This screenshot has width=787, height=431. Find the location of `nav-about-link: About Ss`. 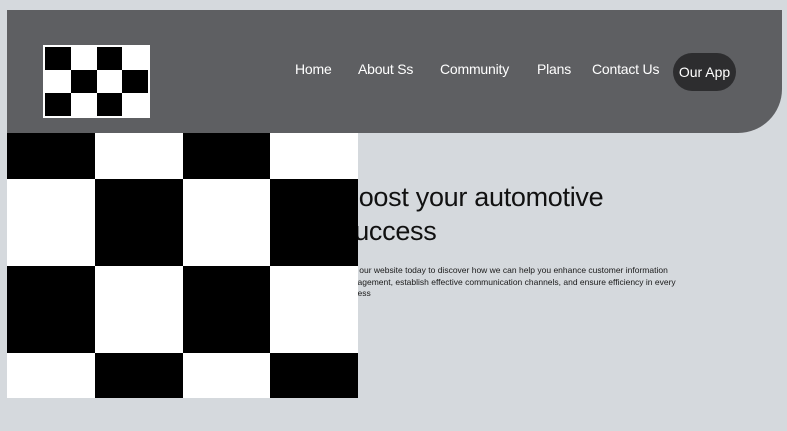

nav-about-link: About Ss is located at coordinates (385, 69).